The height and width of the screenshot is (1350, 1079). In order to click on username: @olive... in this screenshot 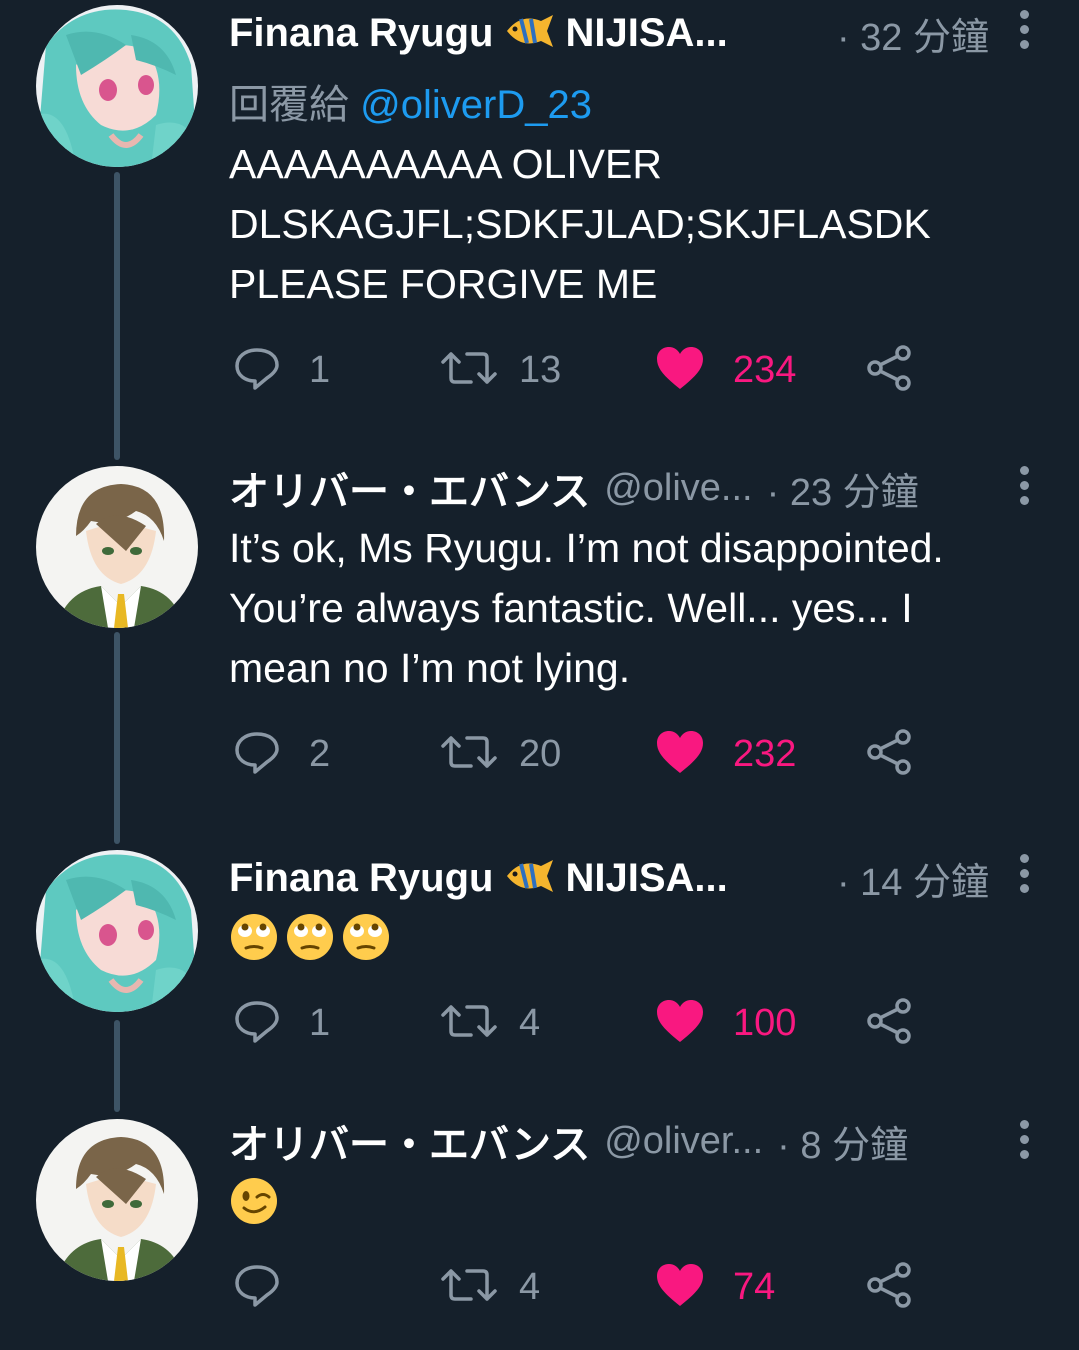, I will do `click(678, 488)`.